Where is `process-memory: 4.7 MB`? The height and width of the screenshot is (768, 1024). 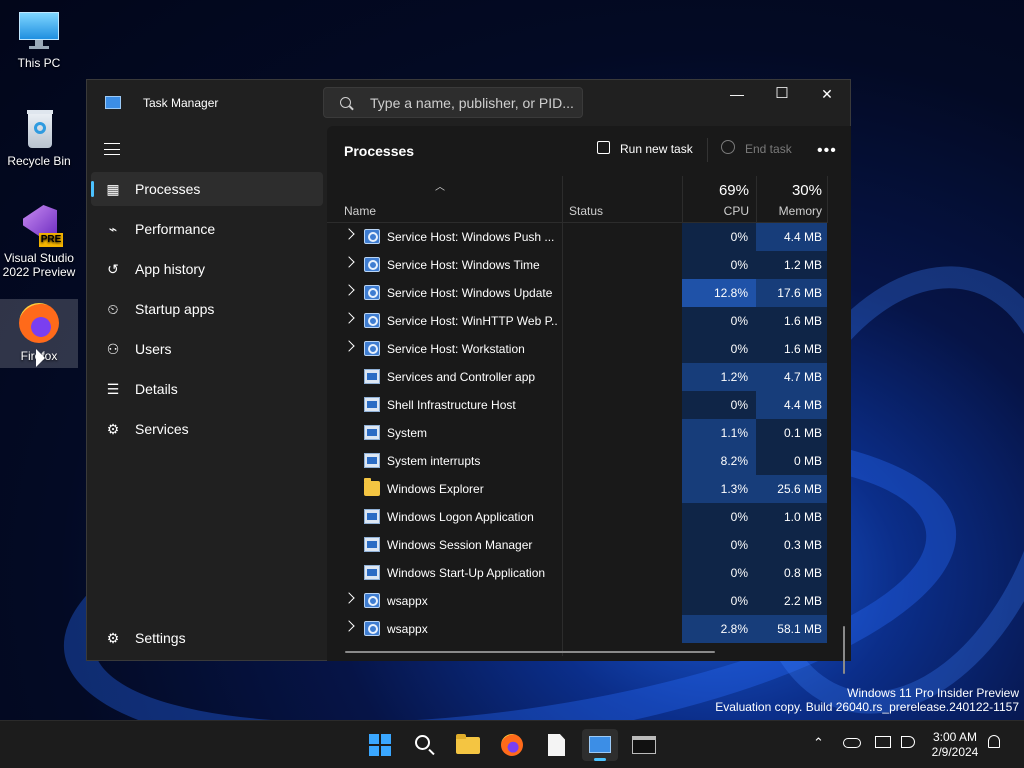 process-memory: 4.7 MB is located at coordinates (791, 377).